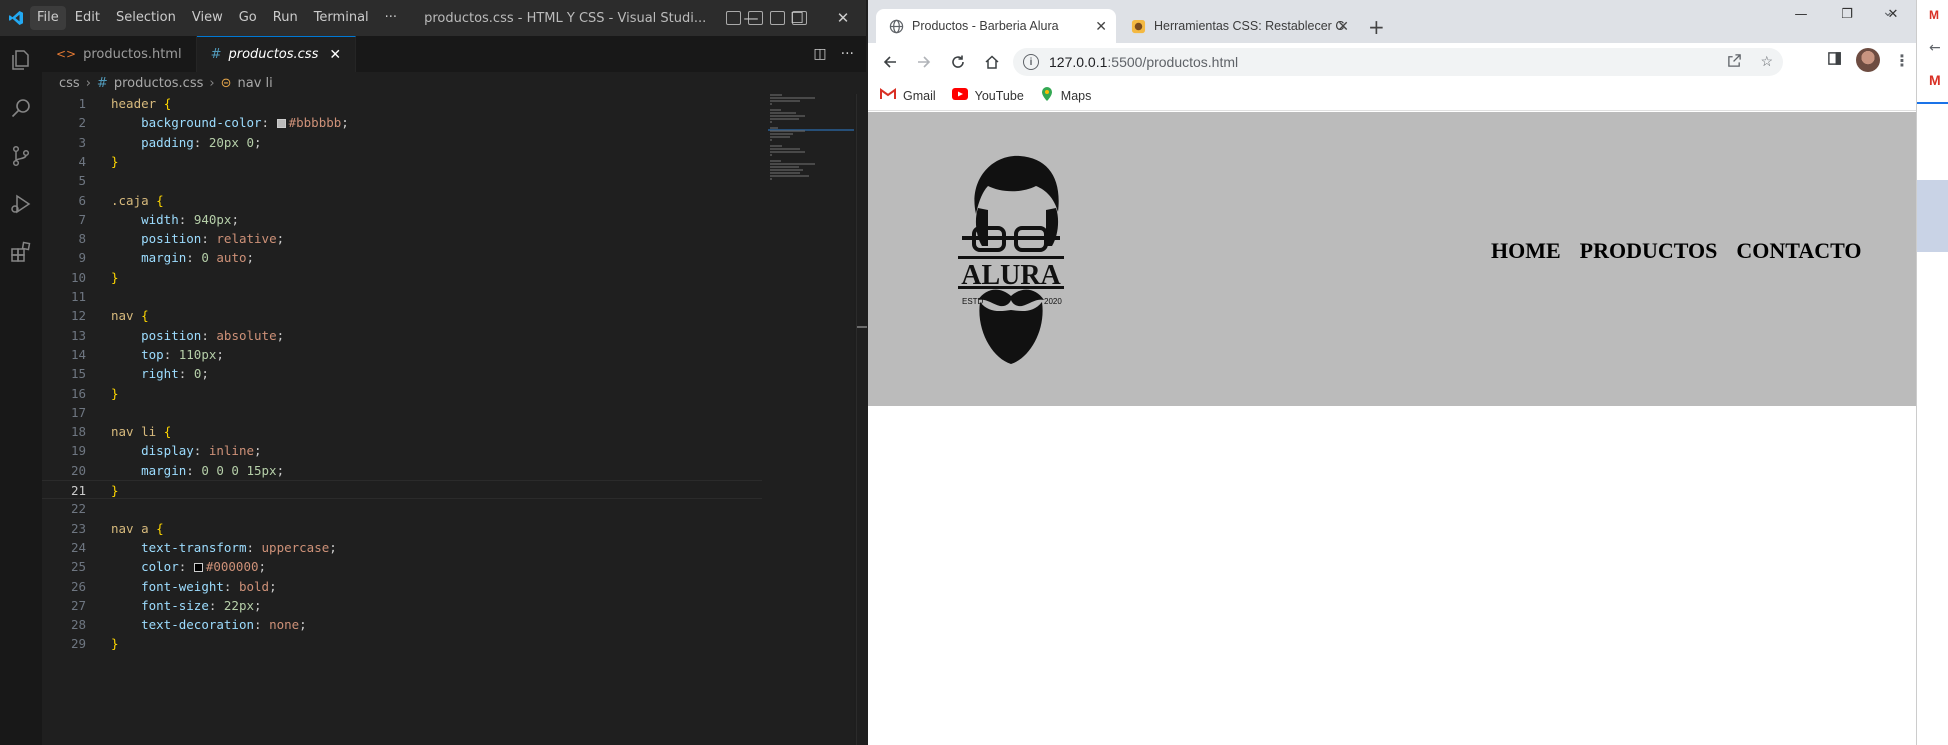 This screenshot has height=745, width=1948. What do you see at coordinates (21, 252) in the screenshot?
I see `extensions-icon` at bounding box center [21, 252].